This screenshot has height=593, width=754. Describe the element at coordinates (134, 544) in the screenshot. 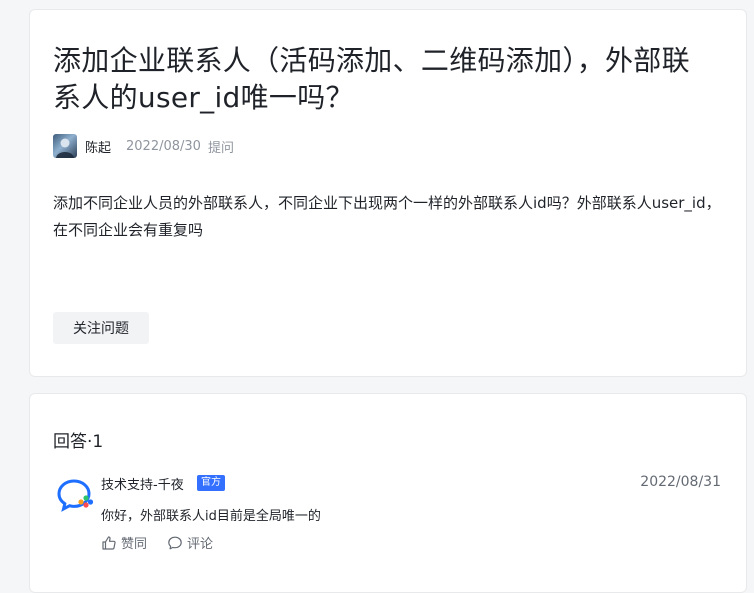

I see `like-label: 赞同` at that location.